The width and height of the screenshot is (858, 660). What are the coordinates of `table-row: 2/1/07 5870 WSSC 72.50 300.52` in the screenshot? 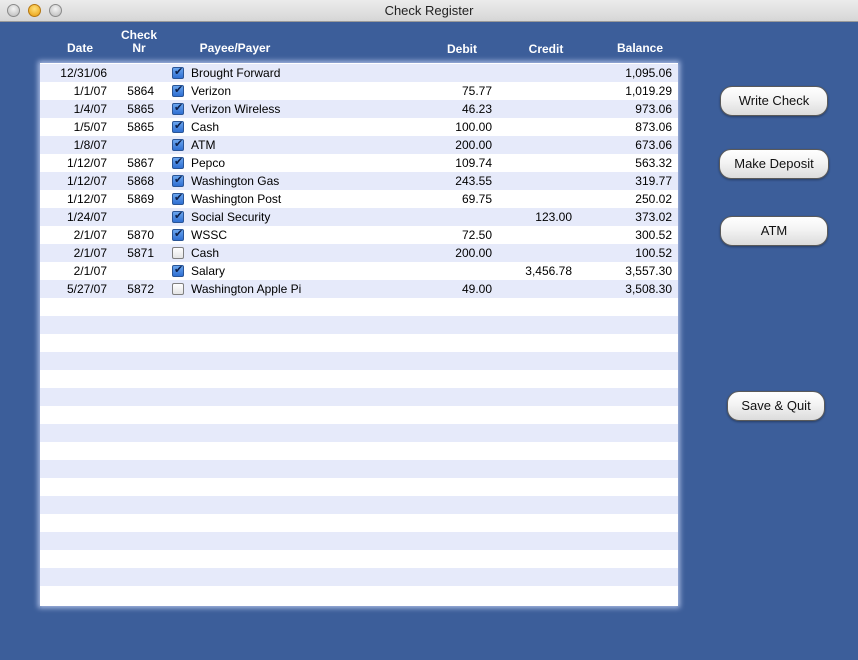 It's located at (359, 235).